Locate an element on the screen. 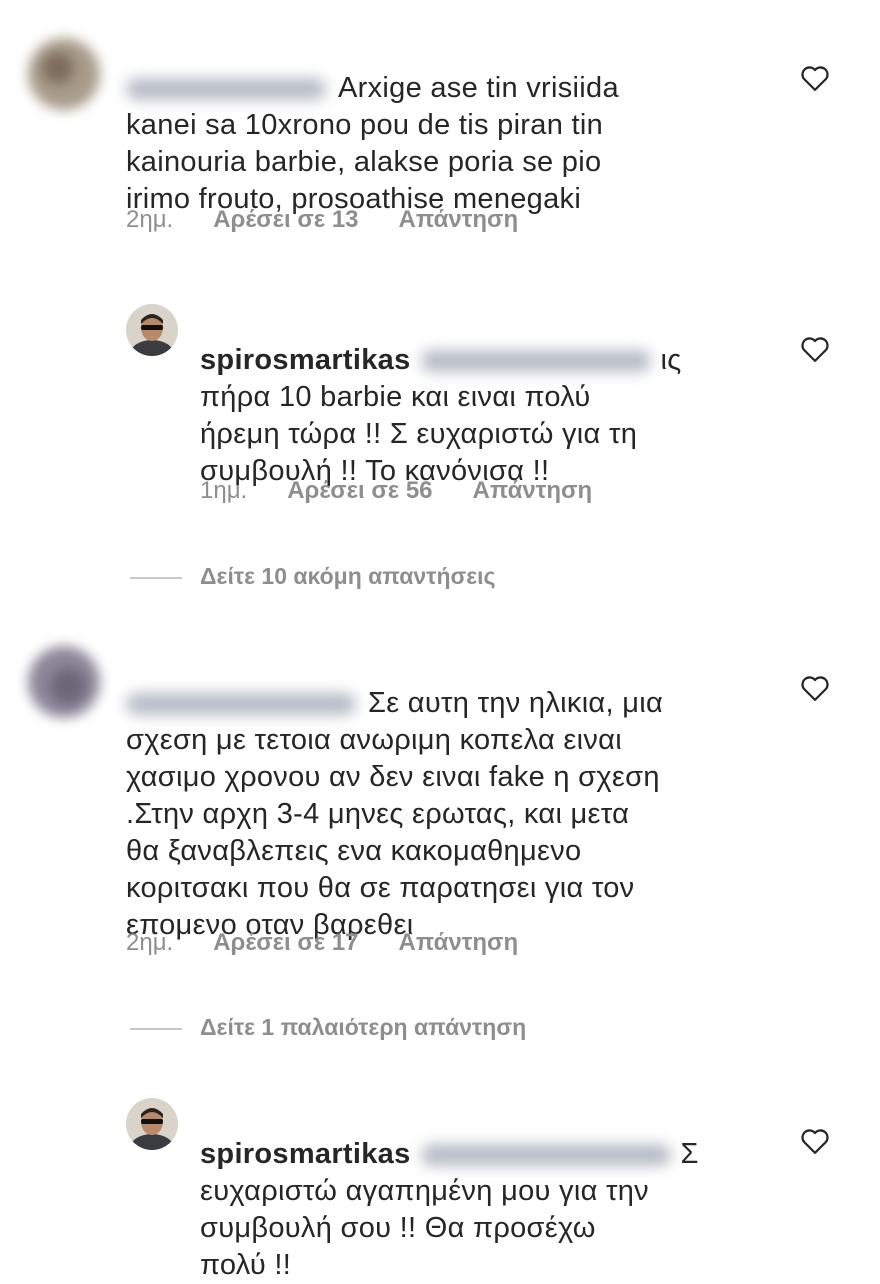 The height and width of the screenshot is (1284, 880). comment-meta: 2ημ. Αρέσει σε 17 Απάντηση is located at coordinates (342, 943).